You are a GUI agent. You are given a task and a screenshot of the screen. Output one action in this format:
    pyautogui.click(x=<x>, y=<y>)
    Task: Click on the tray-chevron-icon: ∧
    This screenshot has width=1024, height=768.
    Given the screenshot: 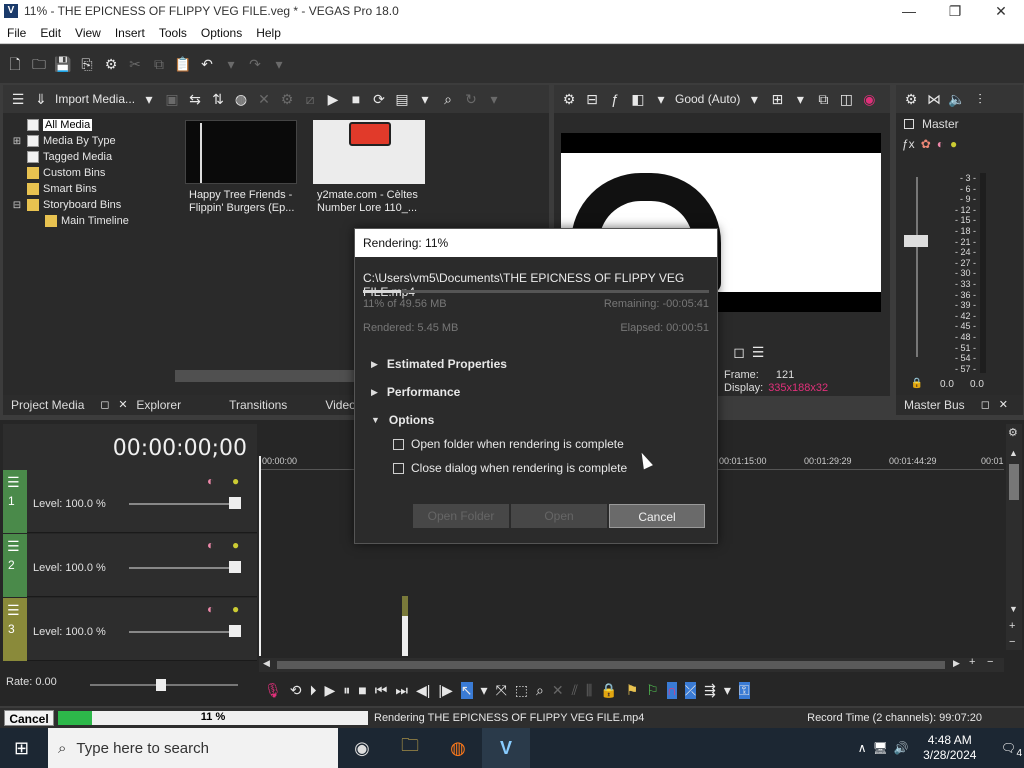 What is the action you would take?
    pyautogui.click(x=862, y=748)
    